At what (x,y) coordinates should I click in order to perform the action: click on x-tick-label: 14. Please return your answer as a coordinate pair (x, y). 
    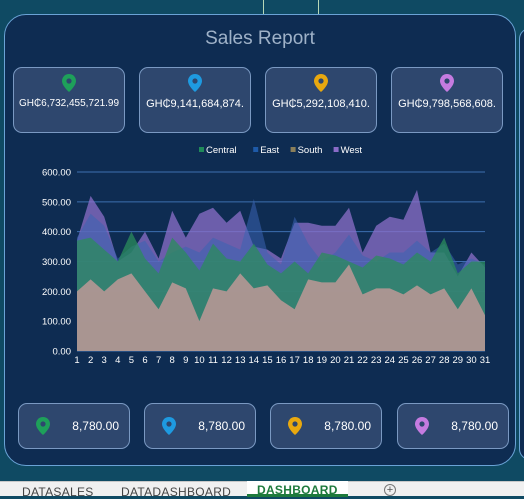
    Looking at the image, I should click on (254, 360).